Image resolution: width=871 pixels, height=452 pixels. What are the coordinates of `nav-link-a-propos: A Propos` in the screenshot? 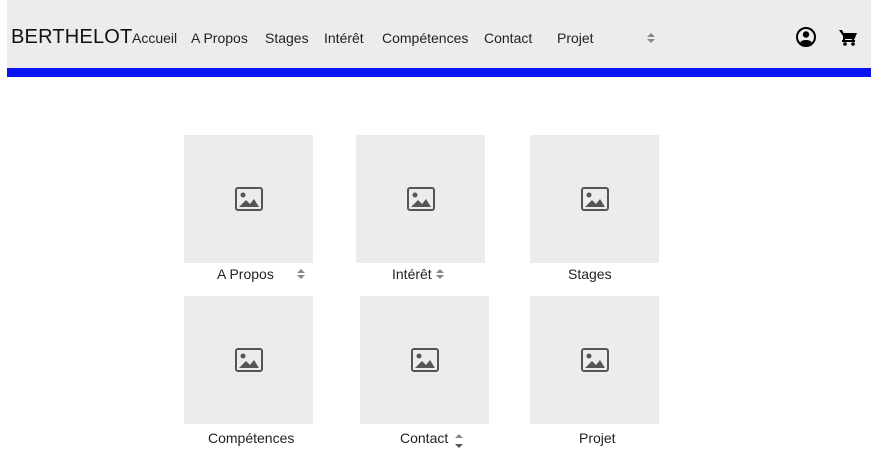 It's located at (219, 38).